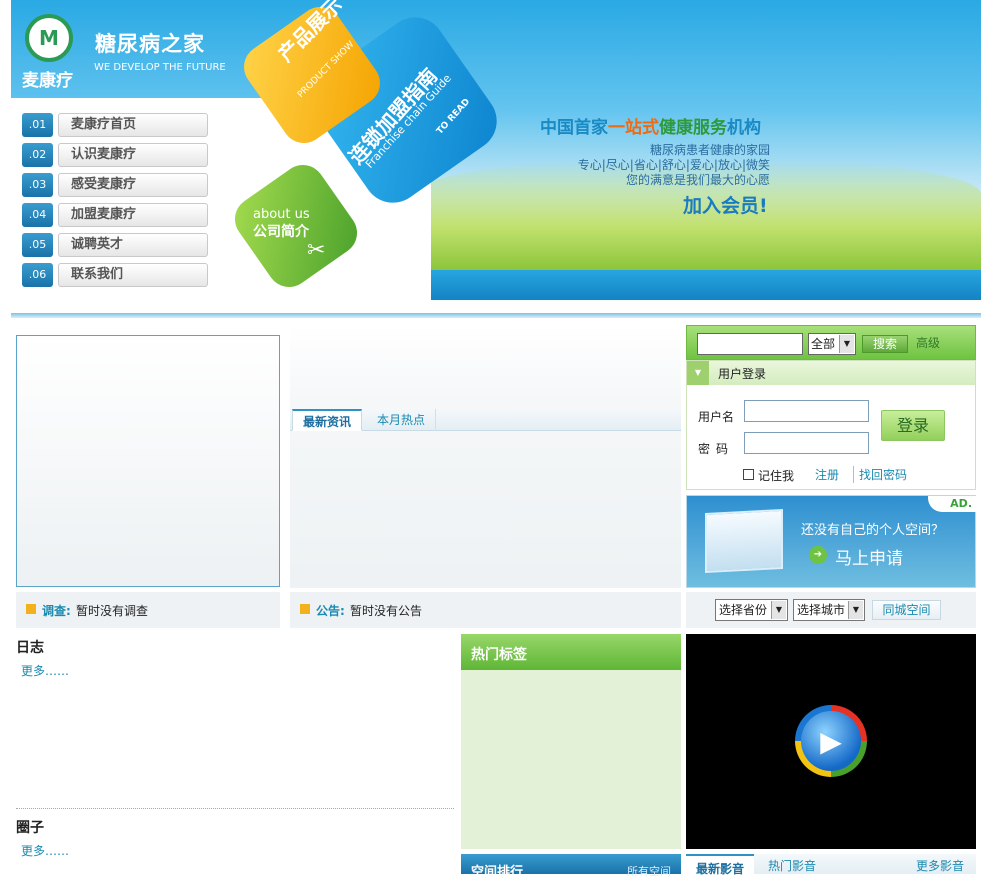  I want to click on nav-number: .04, so click(37, 215).